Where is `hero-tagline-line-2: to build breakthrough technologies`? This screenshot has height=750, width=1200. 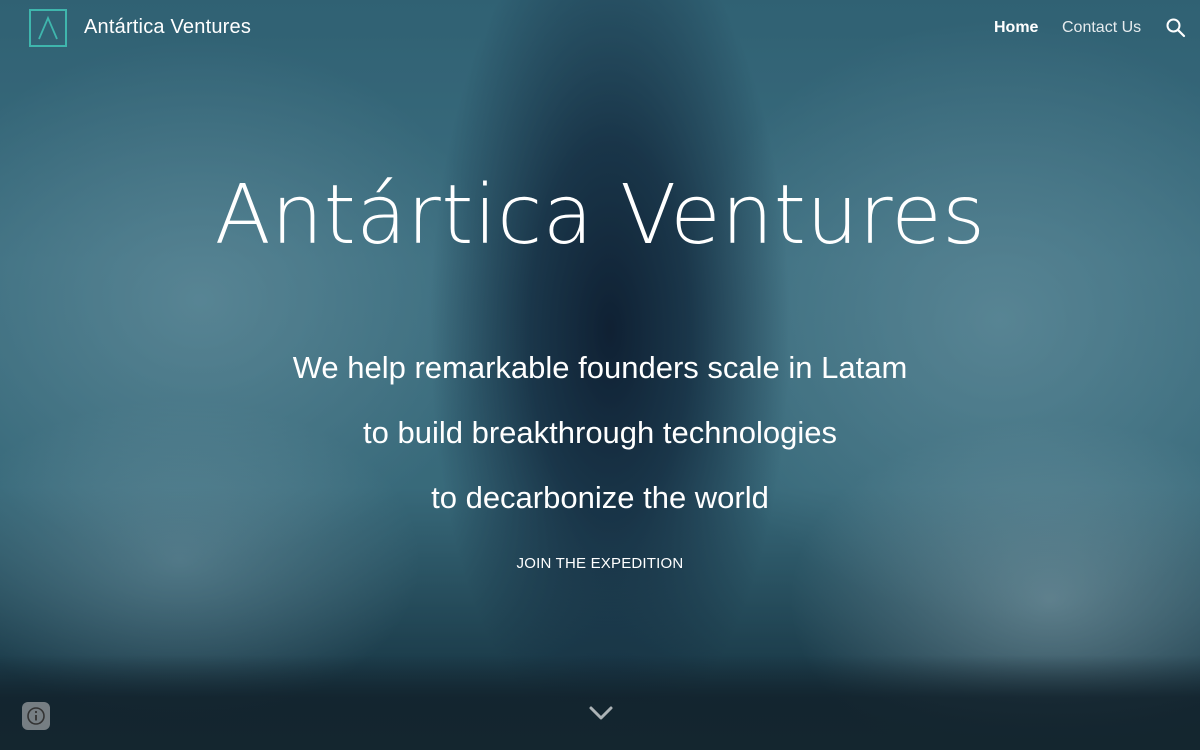 hero-tagline-line-2: to build breakthrough technologies is located at coordinates (600, 432).